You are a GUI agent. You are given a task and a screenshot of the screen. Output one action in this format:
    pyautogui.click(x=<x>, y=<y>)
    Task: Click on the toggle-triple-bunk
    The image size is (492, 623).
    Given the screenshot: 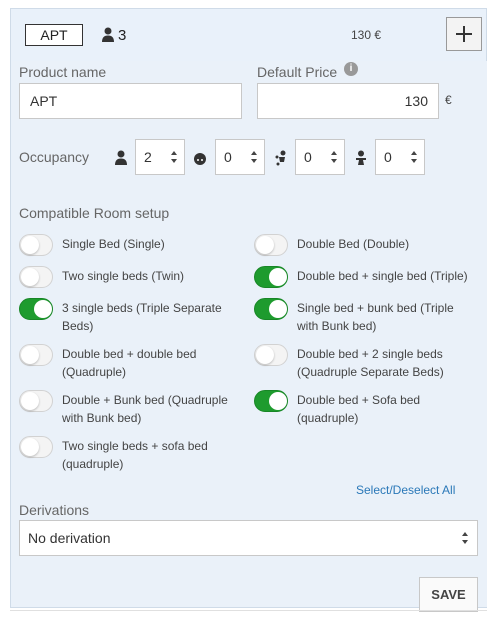 What is the action you would take?
    pyautogui.click(x=271, y=309)
    